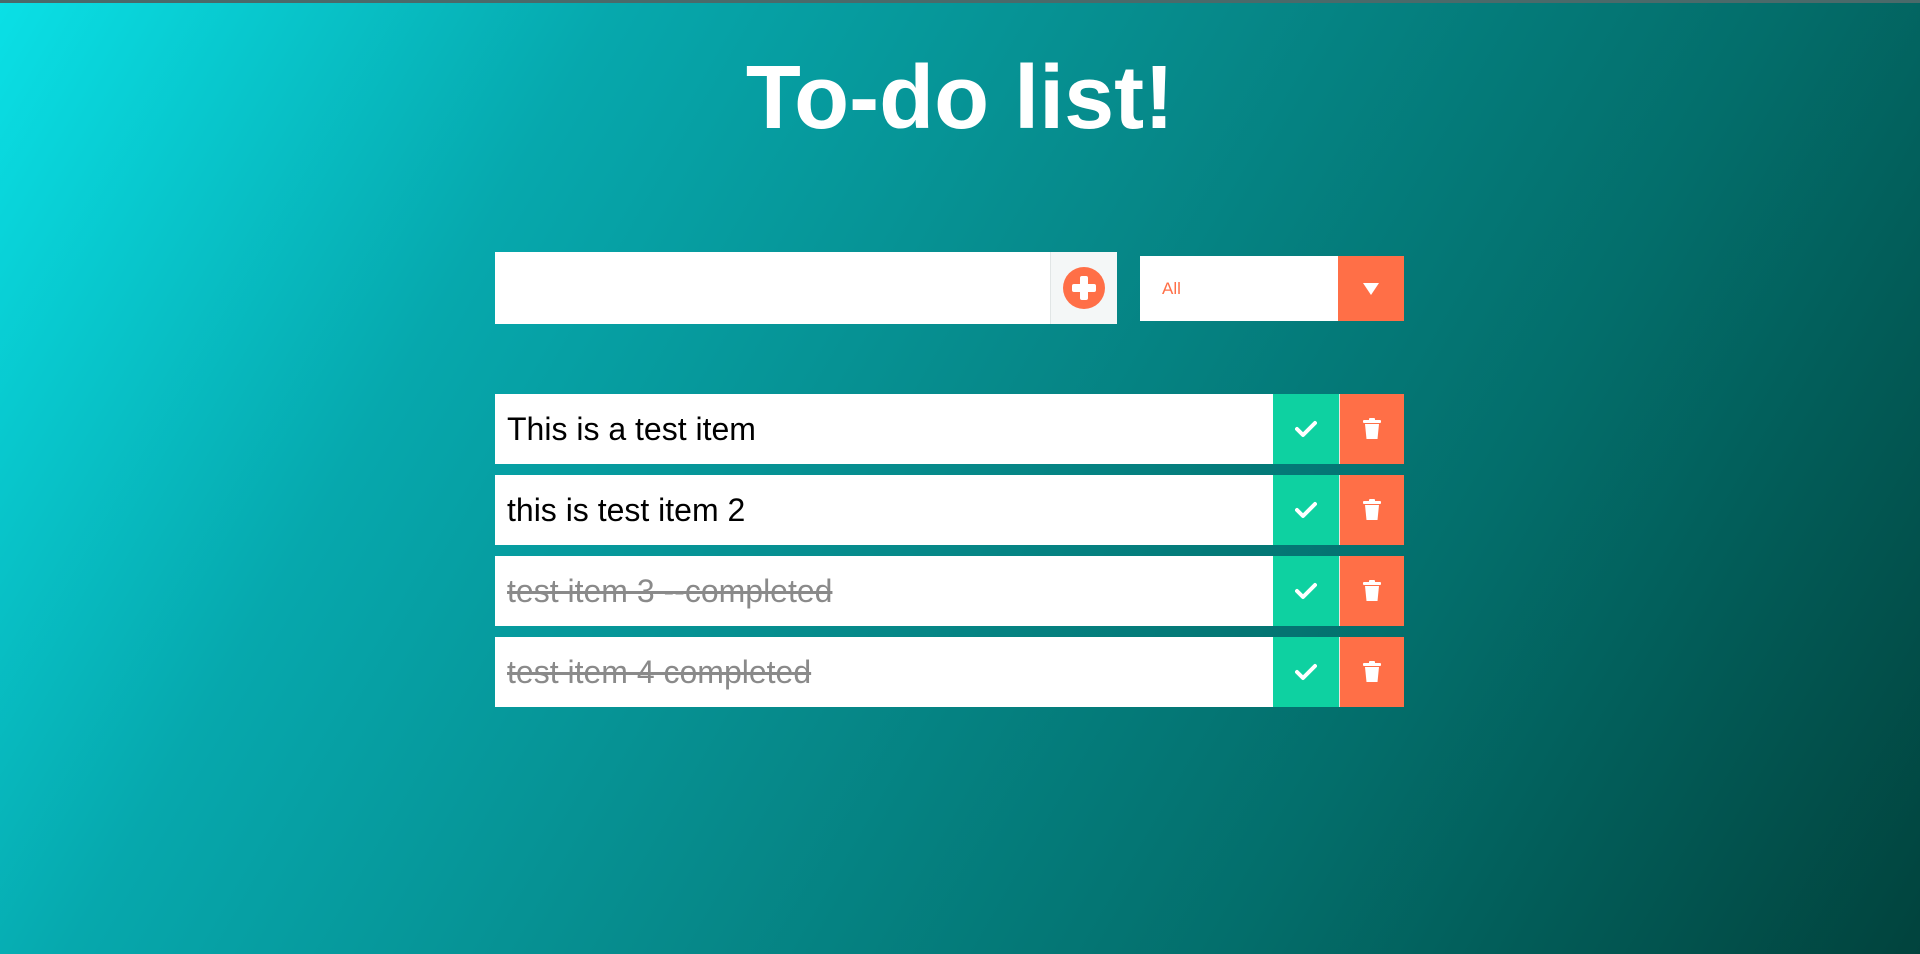 This screenshot has width=1920, height=954. I want to click on todo-text: test item 3 --completed, so click(670, 591).